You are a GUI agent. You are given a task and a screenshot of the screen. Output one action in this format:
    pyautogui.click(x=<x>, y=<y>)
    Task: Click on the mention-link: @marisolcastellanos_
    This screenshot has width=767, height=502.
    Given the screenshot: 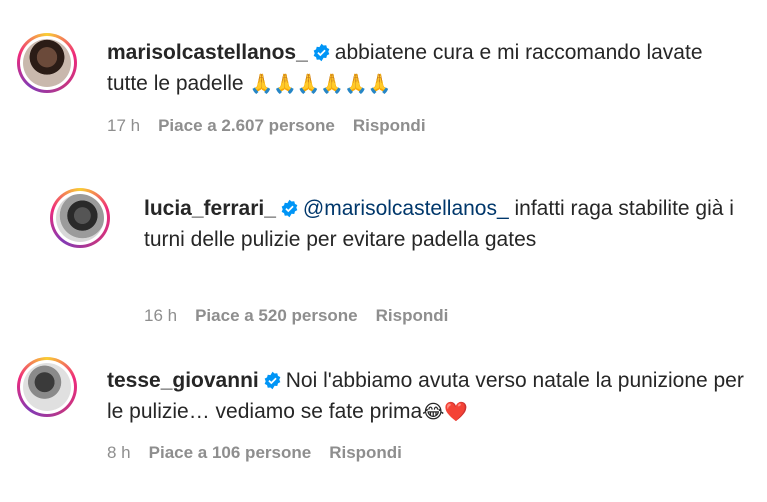 What is the action you would take?
    pyautogui.click(x=406, y=208)
    